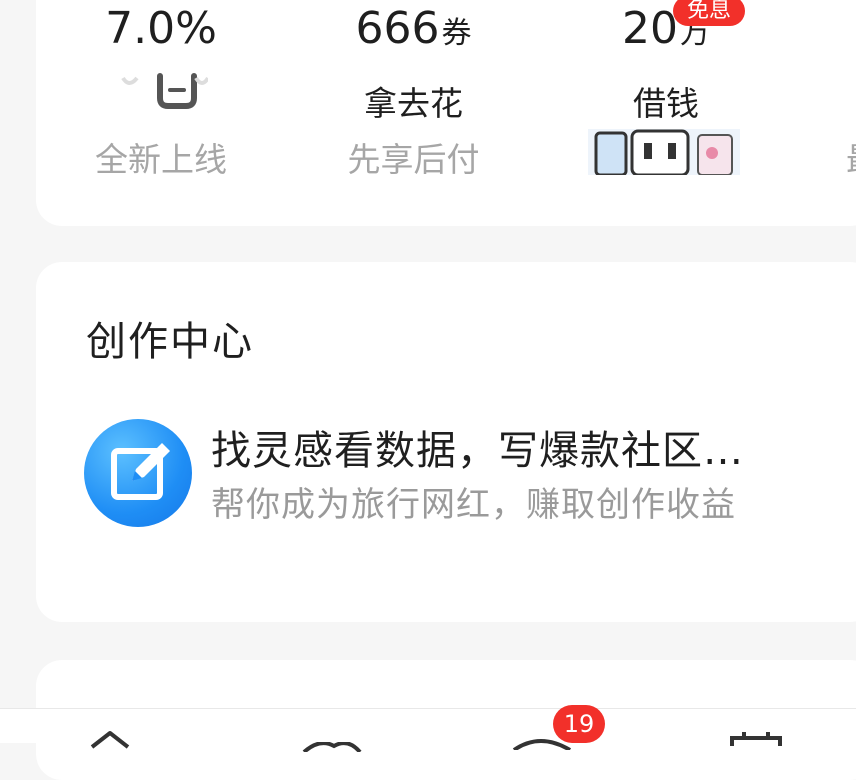 This screenshot has width=856, height=780. What do you see at coordinates (161, 28) in the screenshot?
I see `finance-value: 7.0%` at bounding box center [161, 28].